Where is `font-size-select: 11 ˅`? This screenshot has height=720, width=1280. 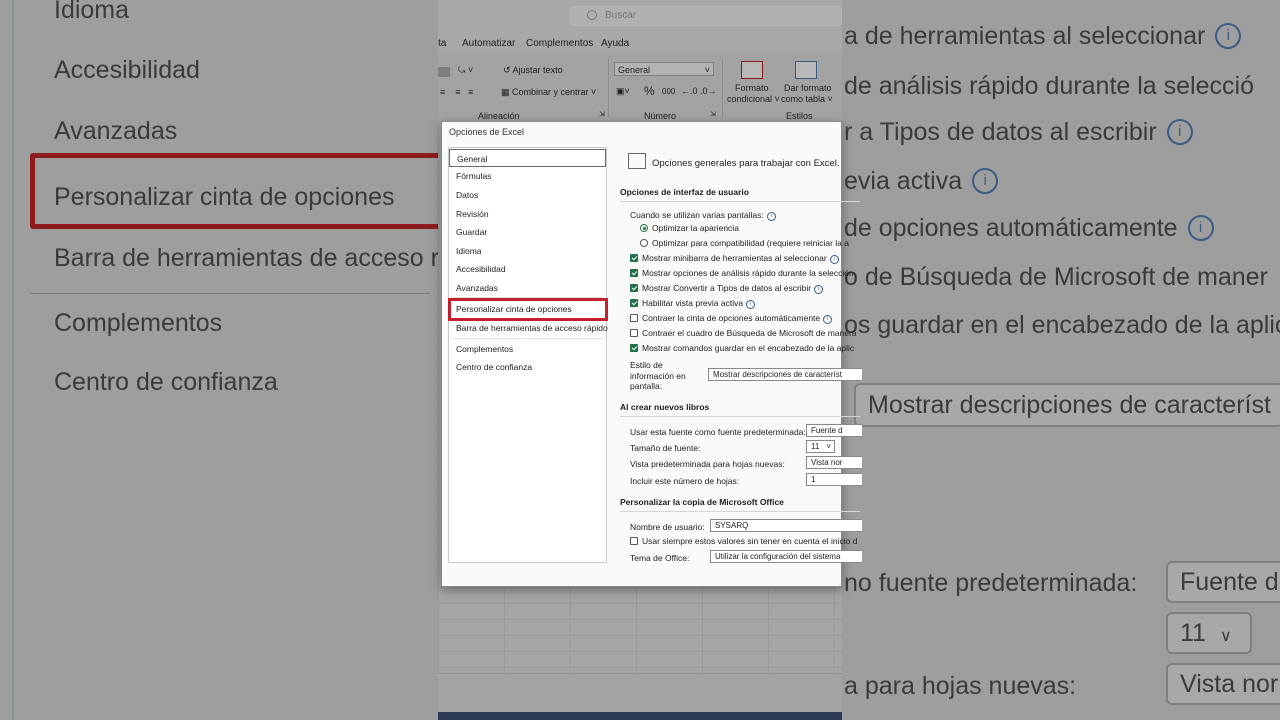 font-size-select: 11 ˅ is located at coordinates (820, 446).